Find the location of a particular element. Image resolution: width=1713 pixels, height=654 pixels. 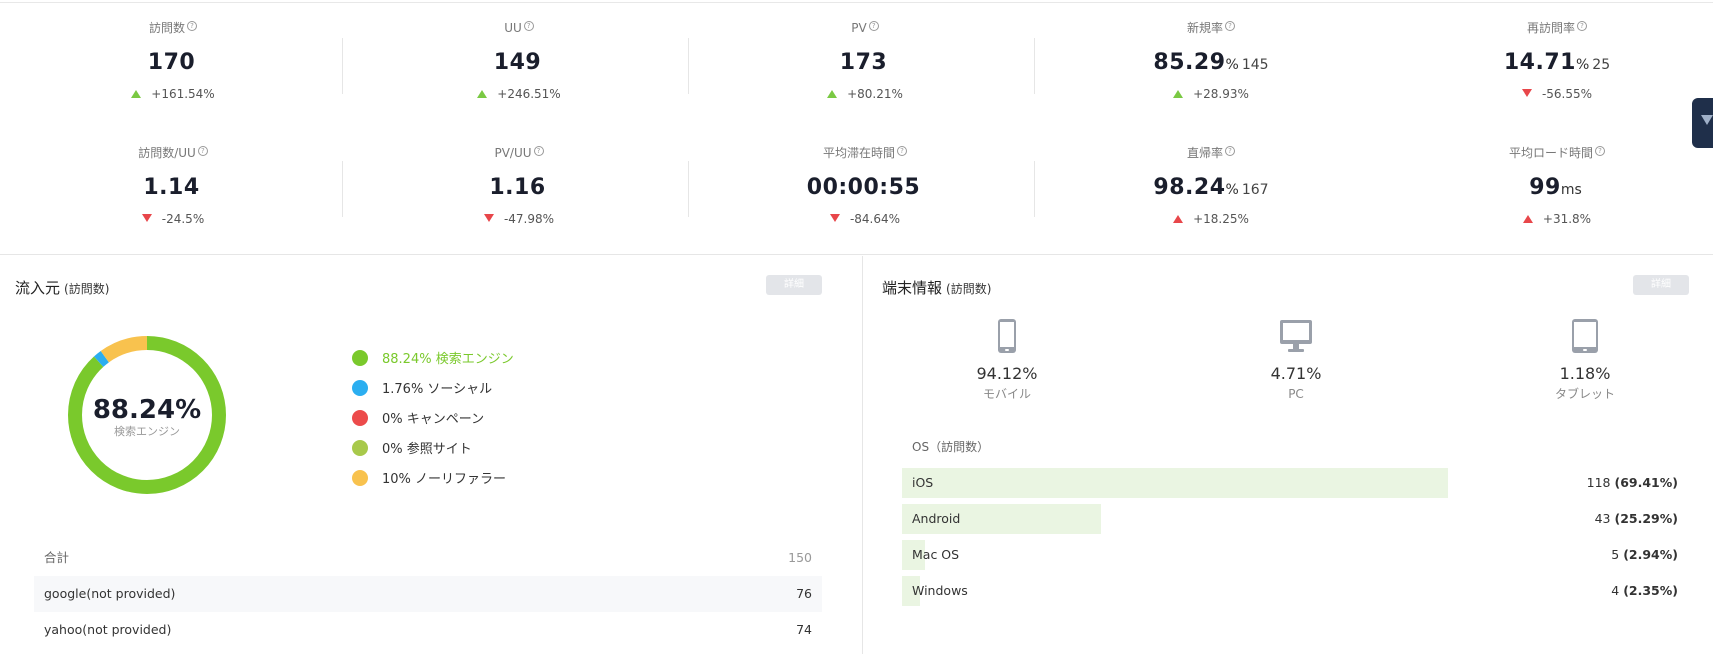

kpi-new-rate: 新規率? 85.29% 145 +28.93% is located at coordinates (1211, 75).